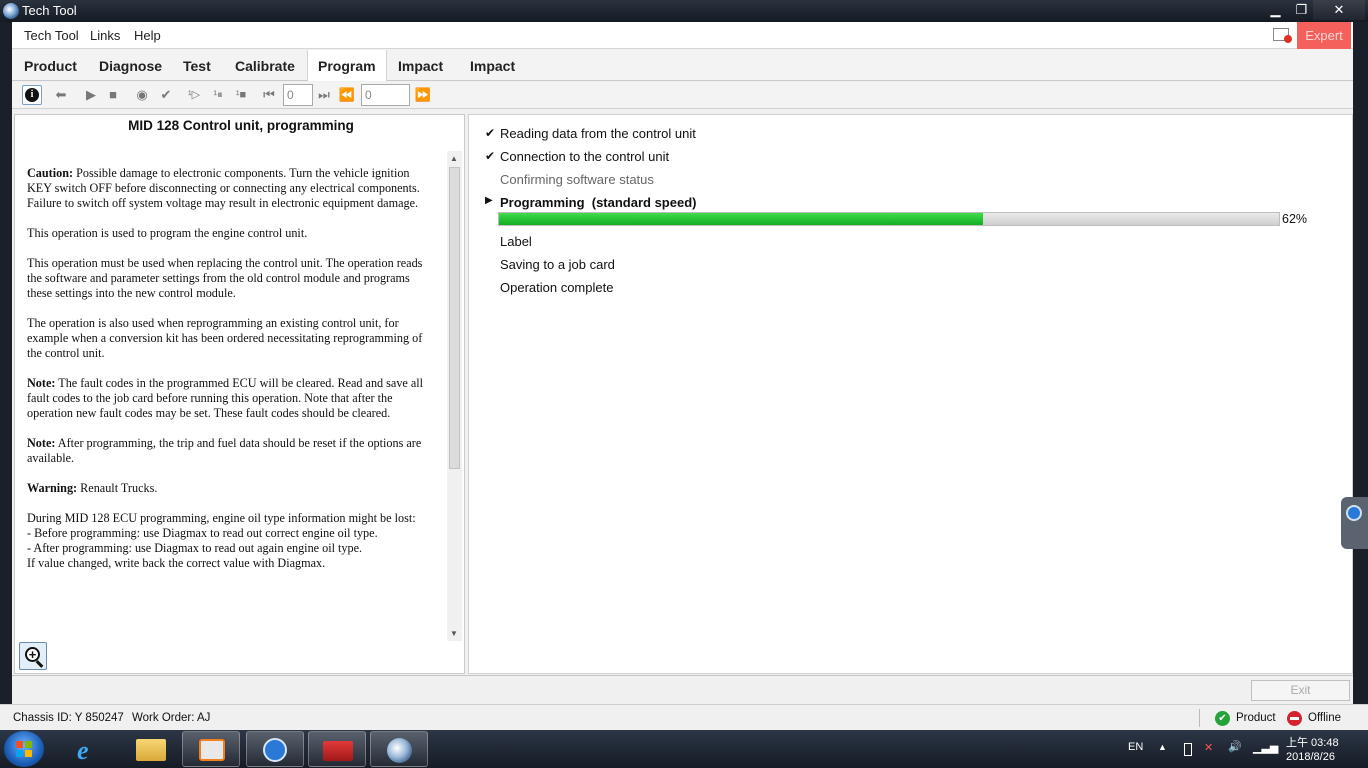  I want to click on folder-icon, so click(151, 750).